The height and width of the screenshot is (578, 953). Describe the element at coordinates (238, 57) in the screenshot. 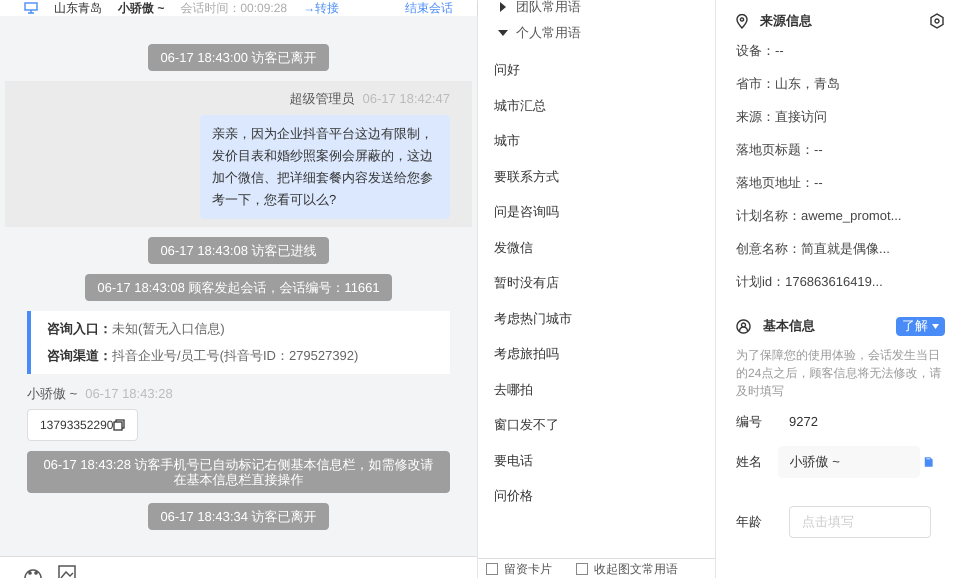

I see `system-message: 06-17 18:43:00 访客已离开` at that location.